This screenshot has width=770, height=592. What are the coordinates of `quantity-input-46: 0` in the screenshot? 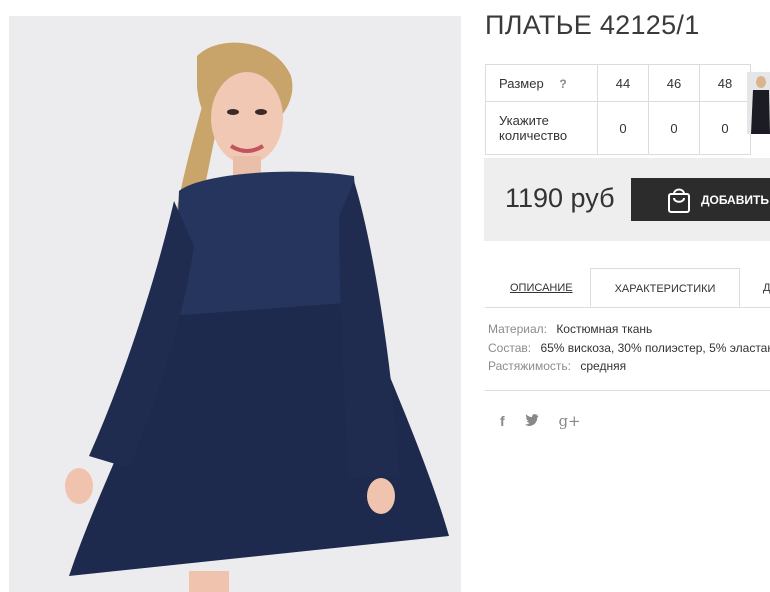 It's located at (674, 128).